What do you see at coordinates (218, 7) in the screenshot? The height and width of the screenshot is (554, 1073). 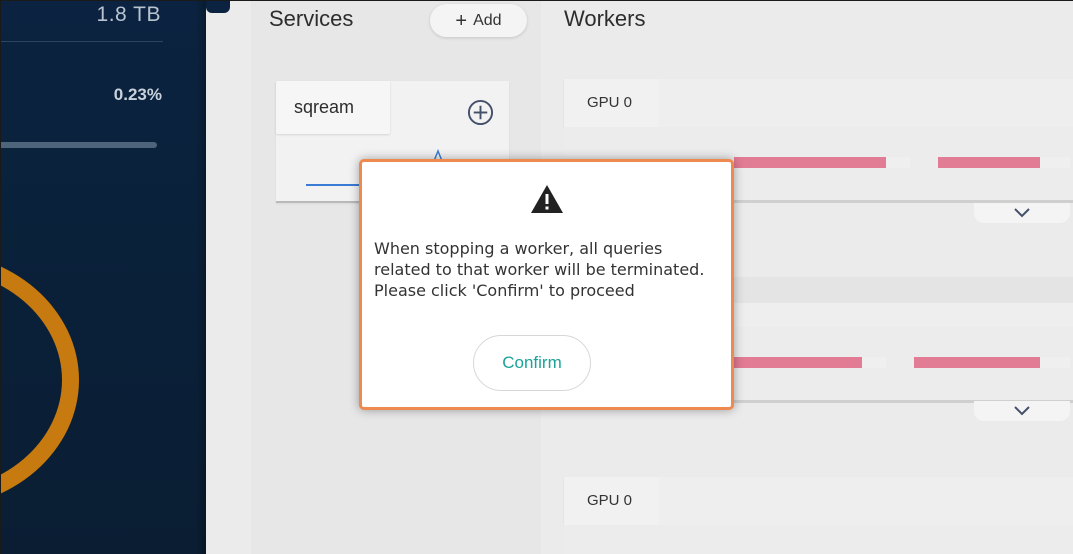 I see `panel-toggle-tab` at bounding box center [218, 7].